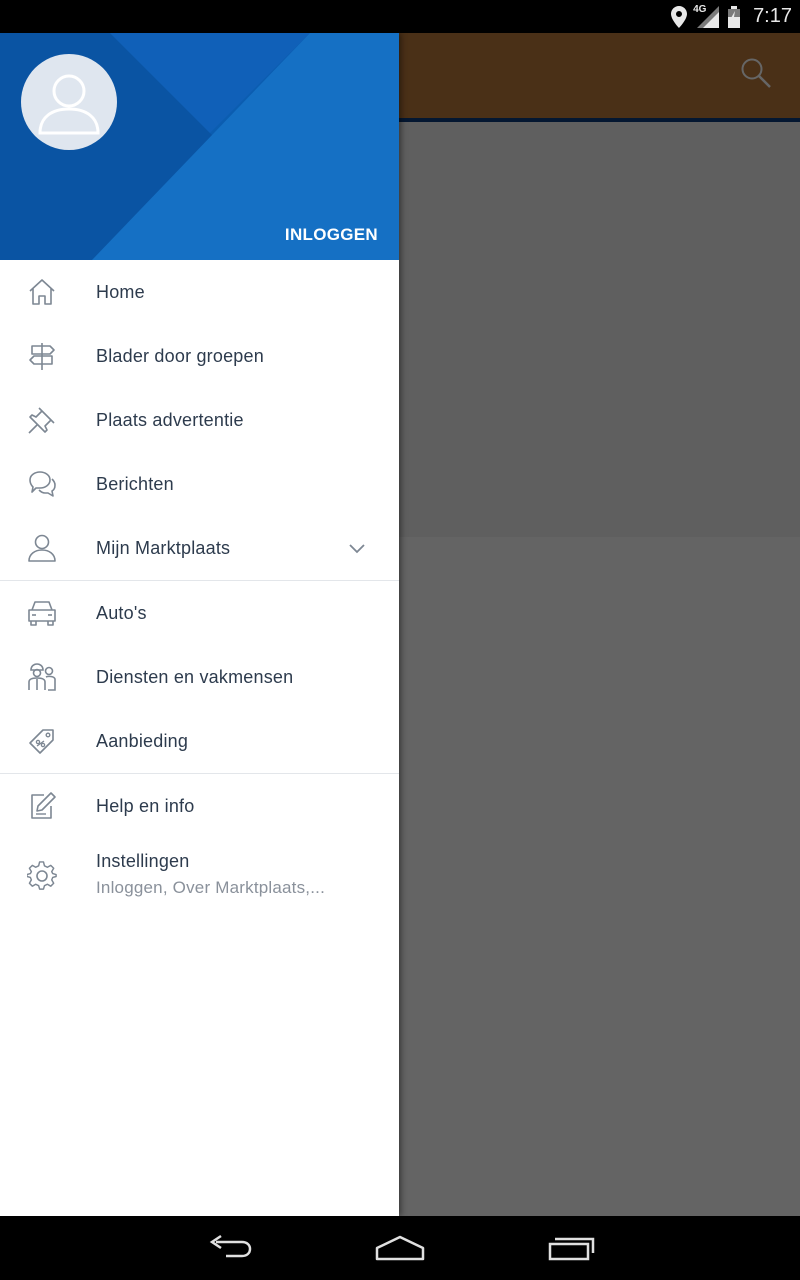  What do you see at coordinates (199, 741) in the screenshot?
I see `menu-item-offer: Aanbieding` at bounding box center [199, 741].